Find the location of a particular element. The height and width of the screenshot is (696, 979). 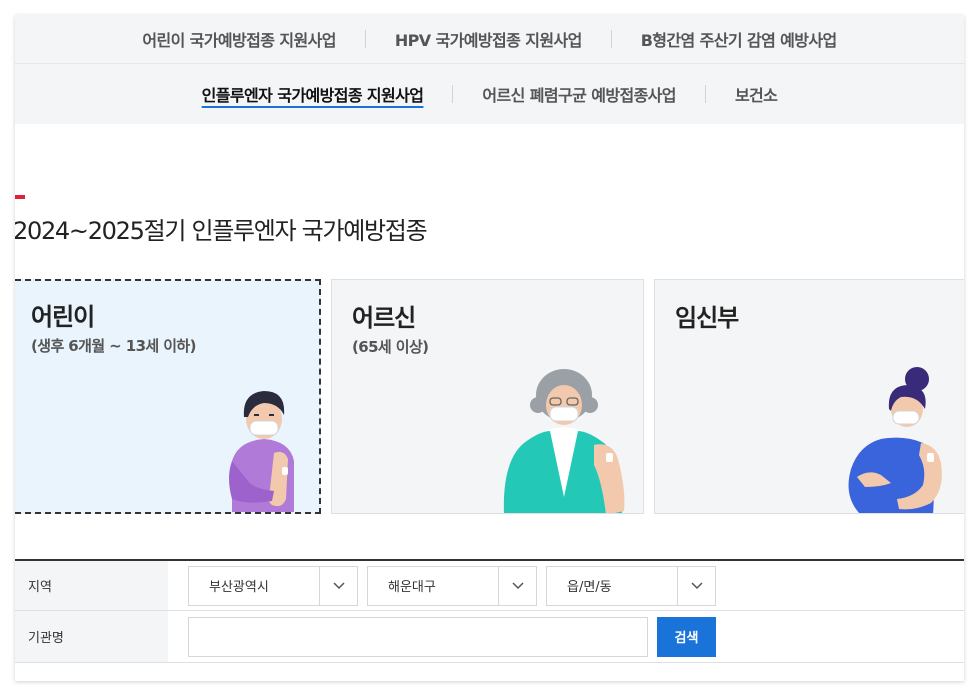

region-field: 부산광역시 해운대구 읍/면/동 is located at coordinates (566, 585).